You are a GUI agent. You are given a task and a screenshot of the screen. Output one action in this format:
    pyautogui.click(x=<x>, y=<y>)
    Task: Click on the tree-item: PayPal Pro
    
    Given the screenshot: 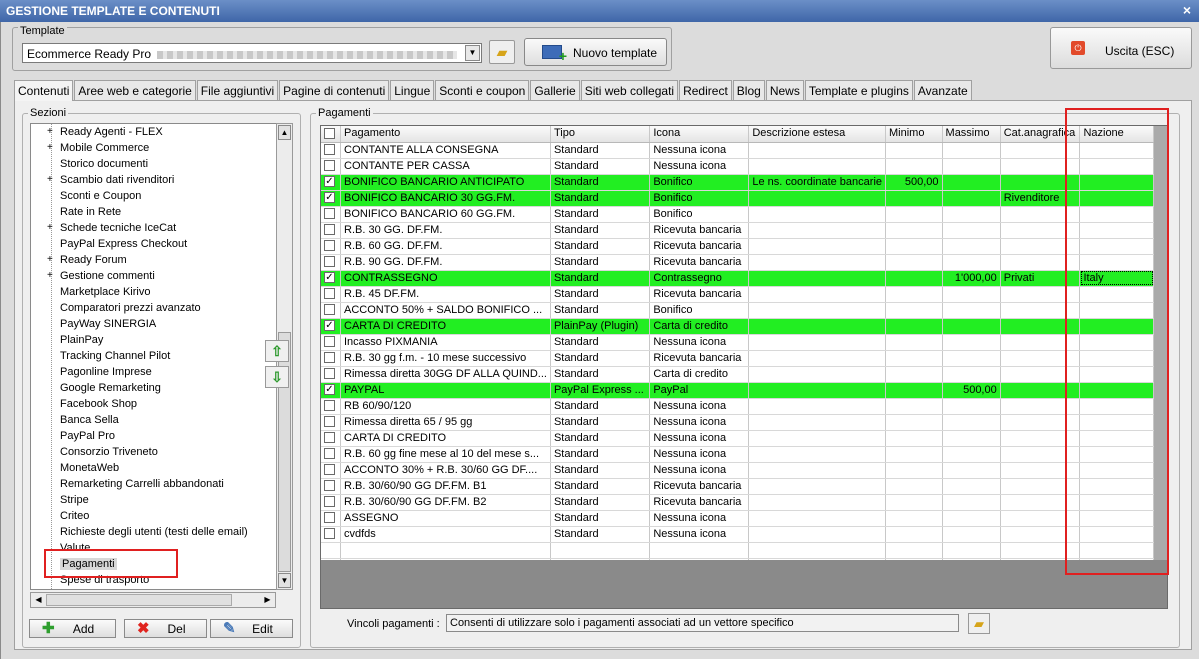 What is the action you would take?
    pyautogui.click(x=155, y=436)
    